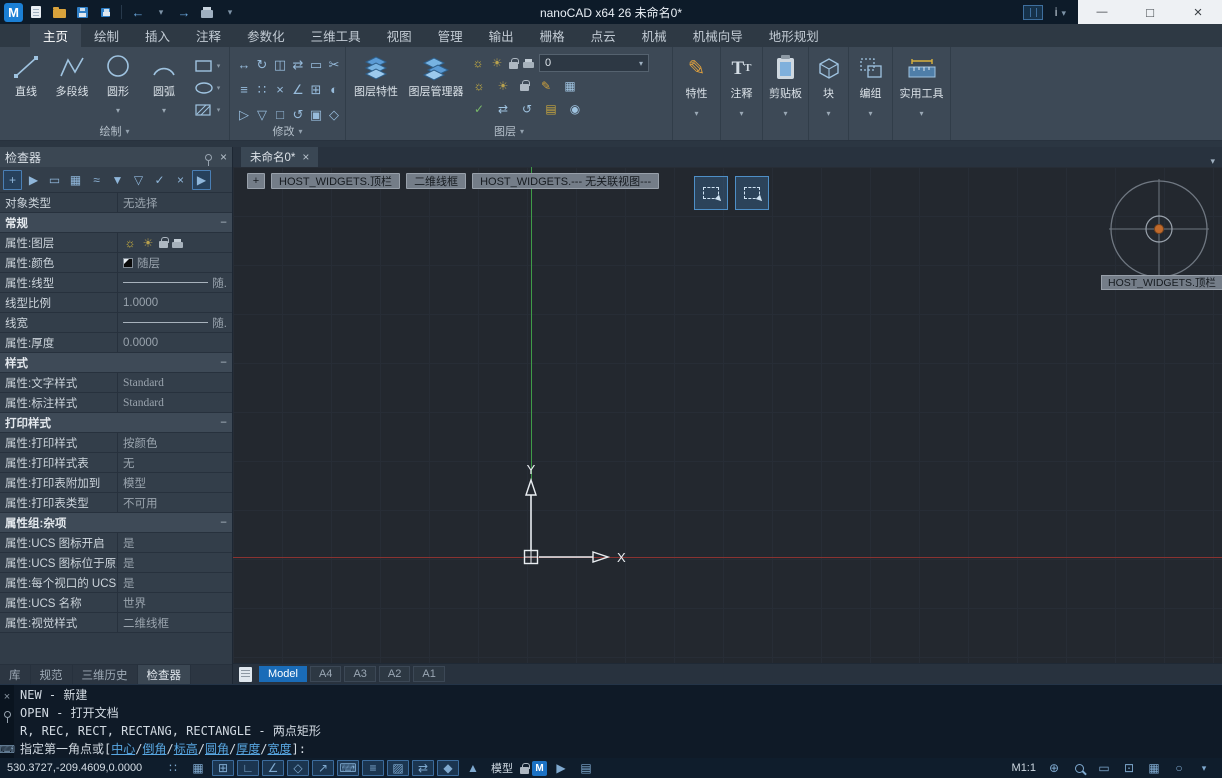 The width and height of the screenshot is (1222, 778). I want to click on qat-dropdown-icon, so click(230, 12).